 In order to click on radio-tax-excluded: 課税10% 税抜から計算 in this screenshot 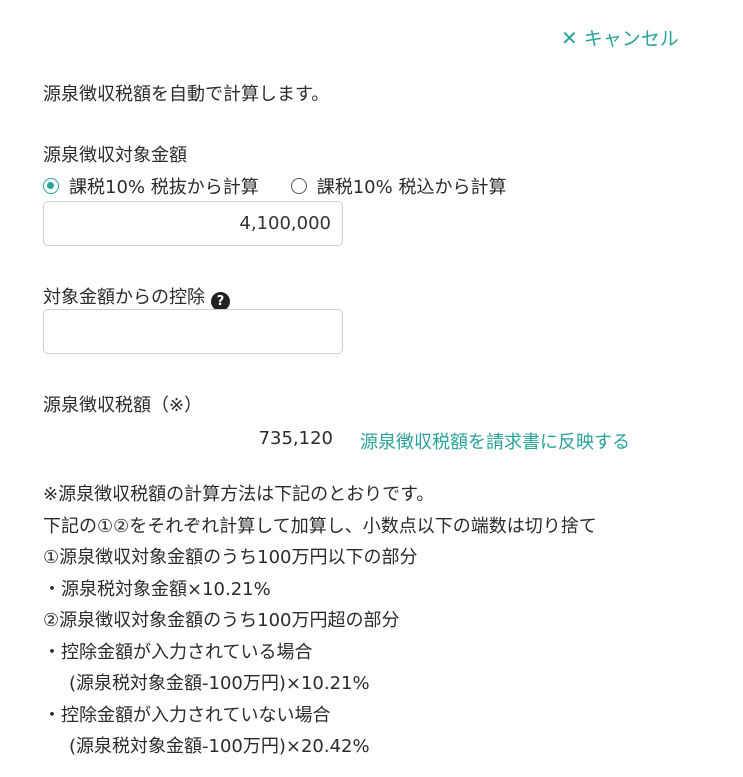, I will do `click(151, 186)`.